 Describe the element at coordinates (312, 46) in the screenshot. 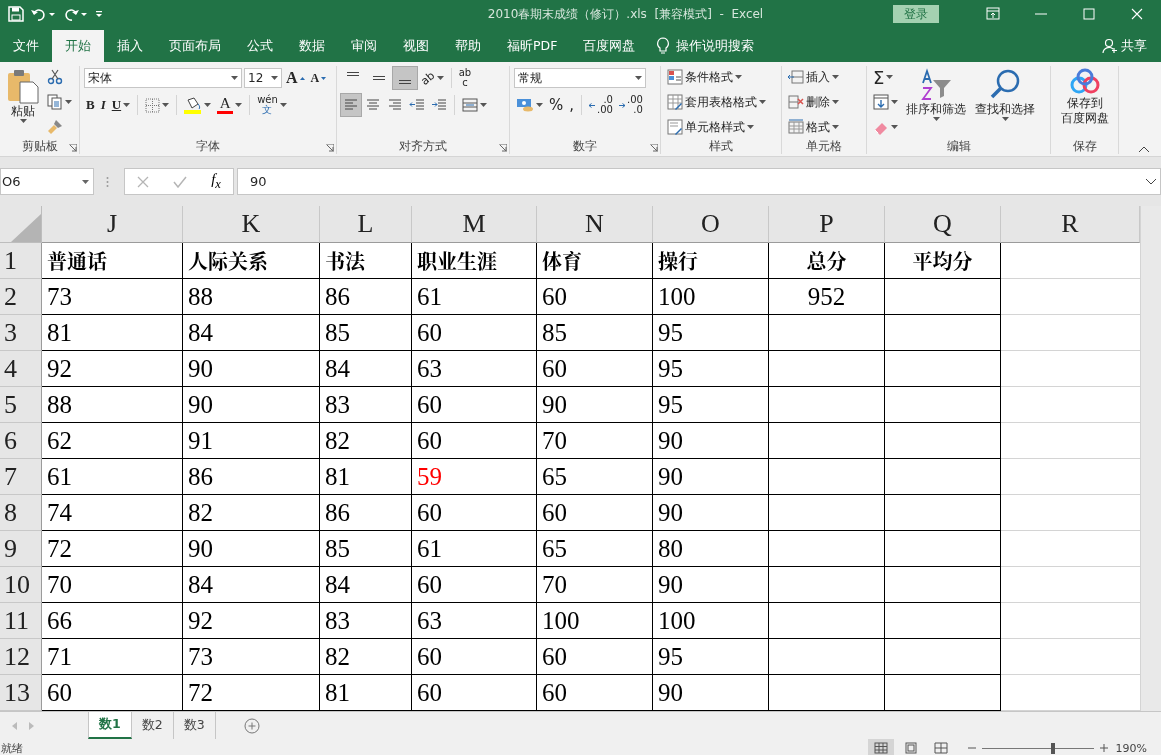

I see `ribbon-tab: 数据` at that location.